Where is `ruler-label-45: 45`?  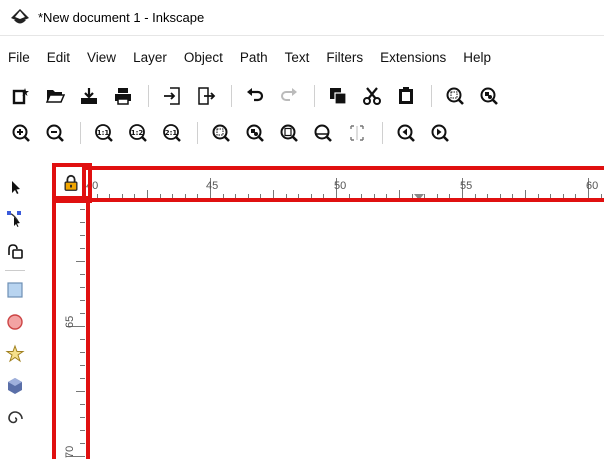 ruler-label-45: 45 is located at coordinates (212, 186).